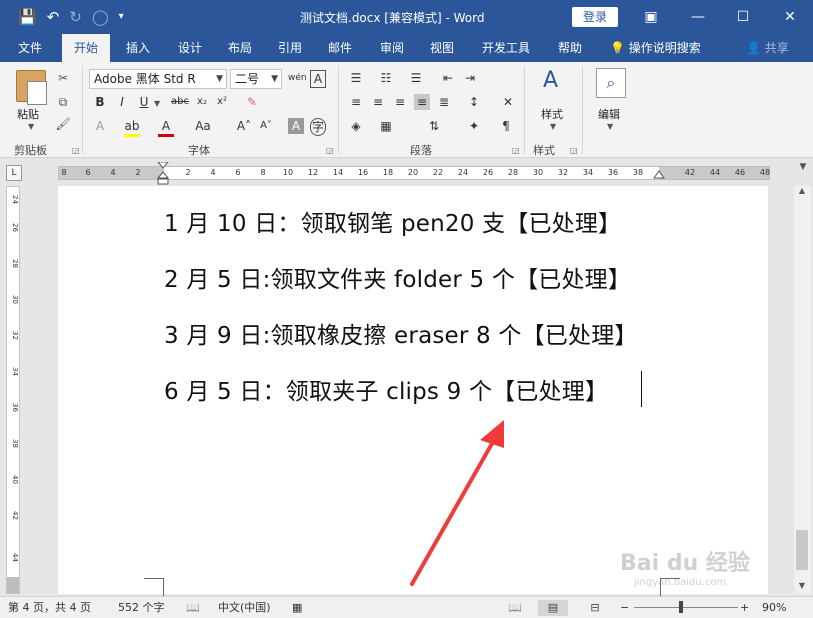 This screenshot has width=813, height=618. I want to click on font-size-dropdown: 二号 ▼, so click(256, 79).